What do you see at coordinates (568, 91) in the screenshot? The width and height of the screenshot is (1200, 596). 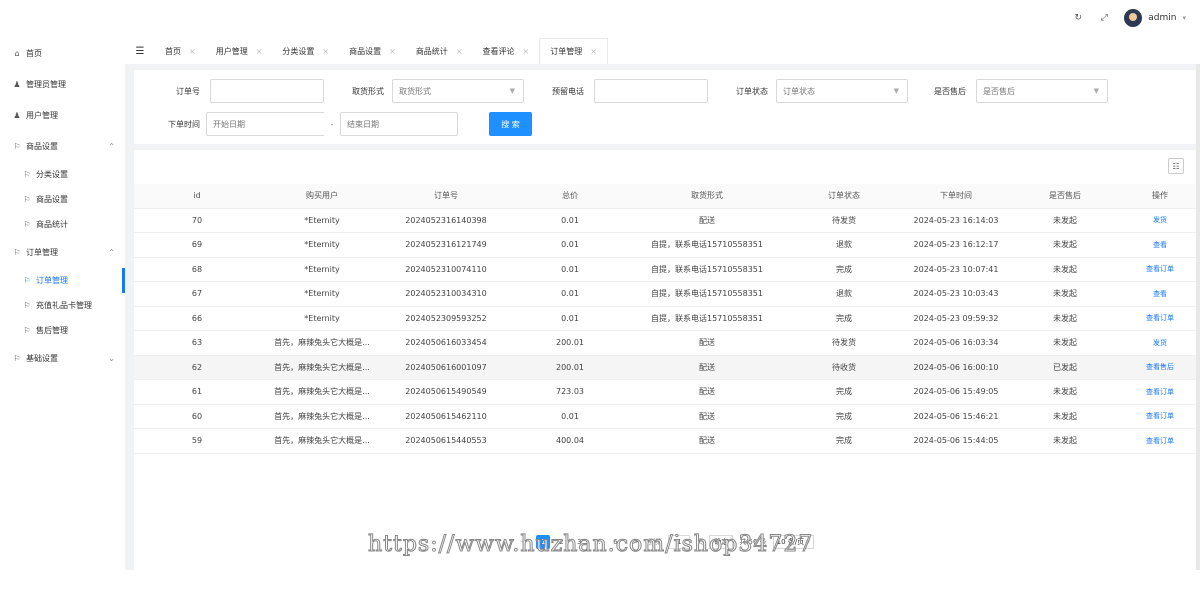 I see `phone-label: 预留电话` at bounding box center [568, 91].